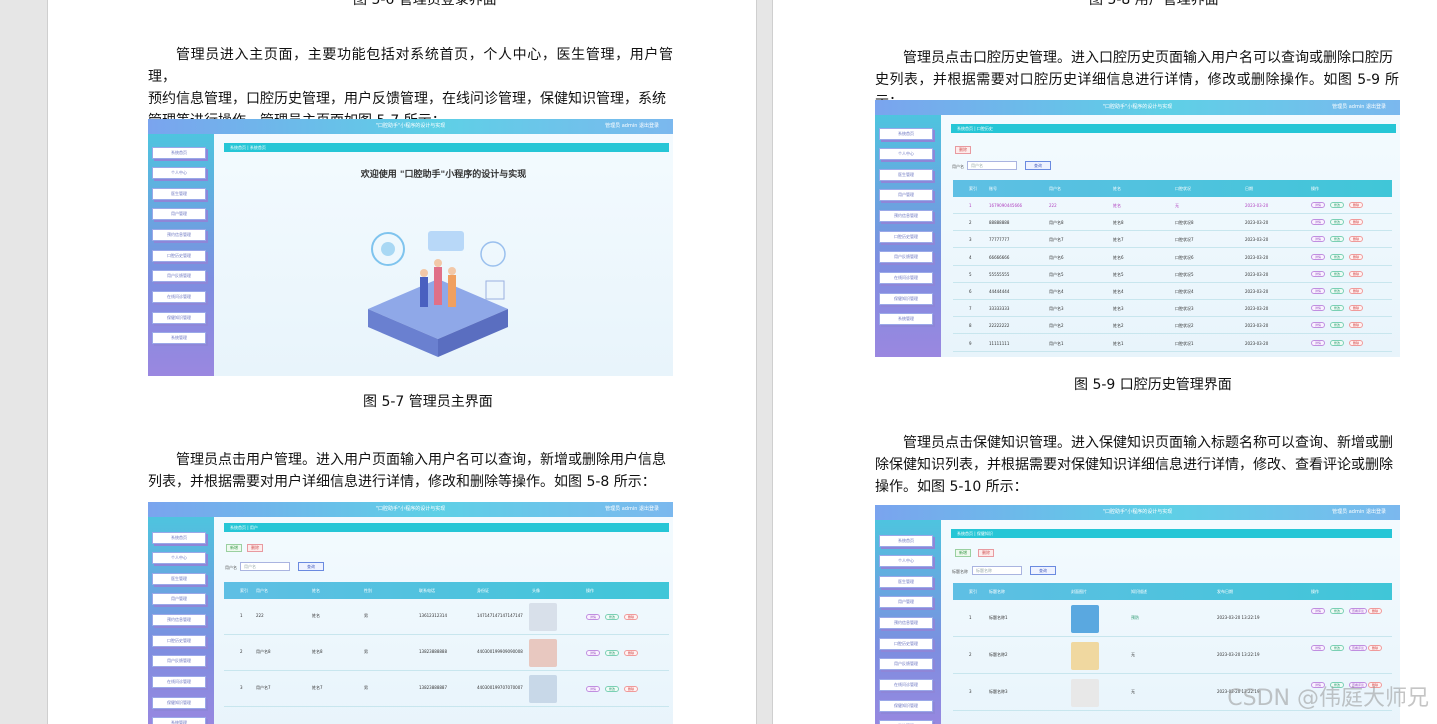 Image resolution: width=1437 pixels, height=724 pixels. I want to click on table-cell: 用户名7, so click(1056, 240).